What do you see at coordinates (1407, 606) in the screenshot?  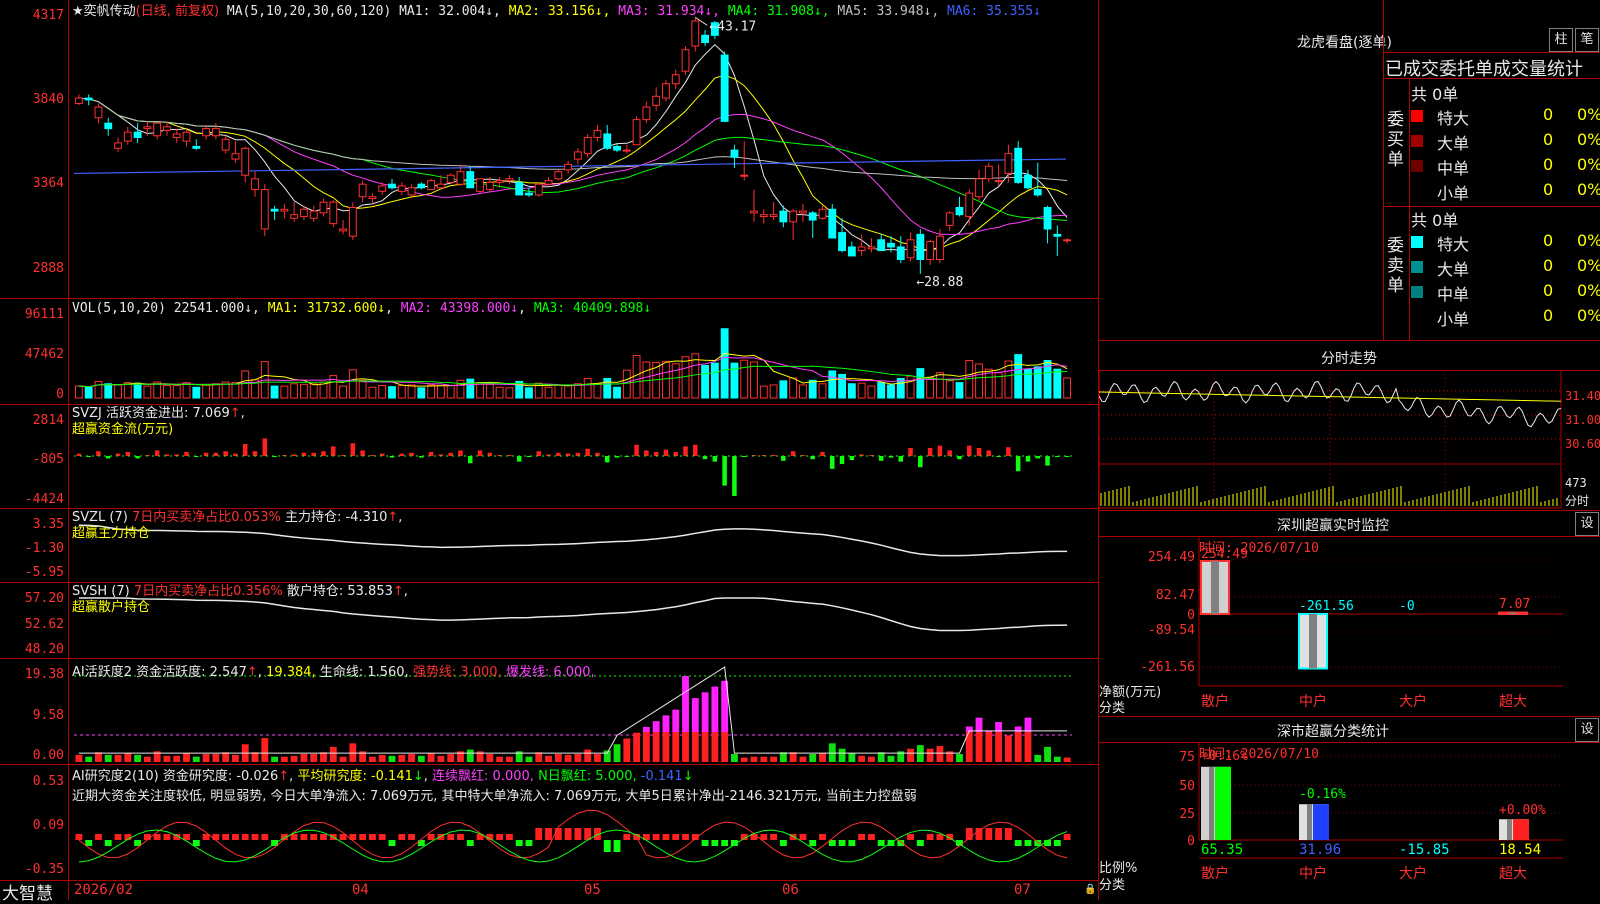 I see `sz-bar-value: -0` at bounding box center [1407, 606].